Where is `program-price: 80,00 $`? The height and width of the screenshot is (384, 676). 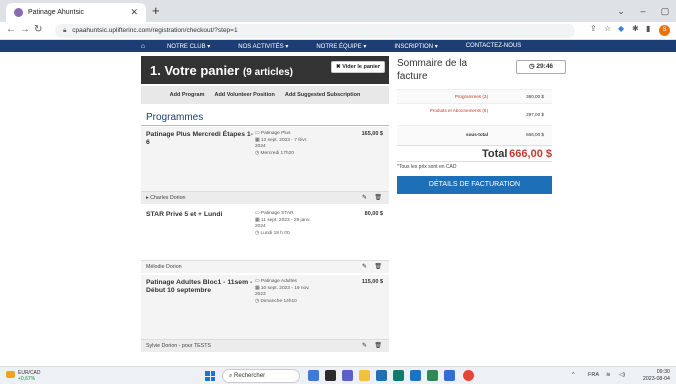 program-price: 80,00 $ is located at coordinates (373, 214).